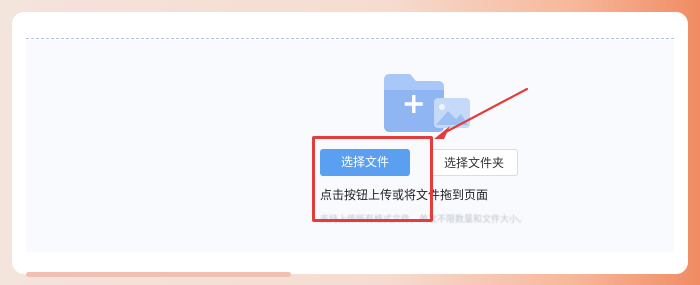  I want to click on select-folder-button: 选择文件夹, so click(474, 162).